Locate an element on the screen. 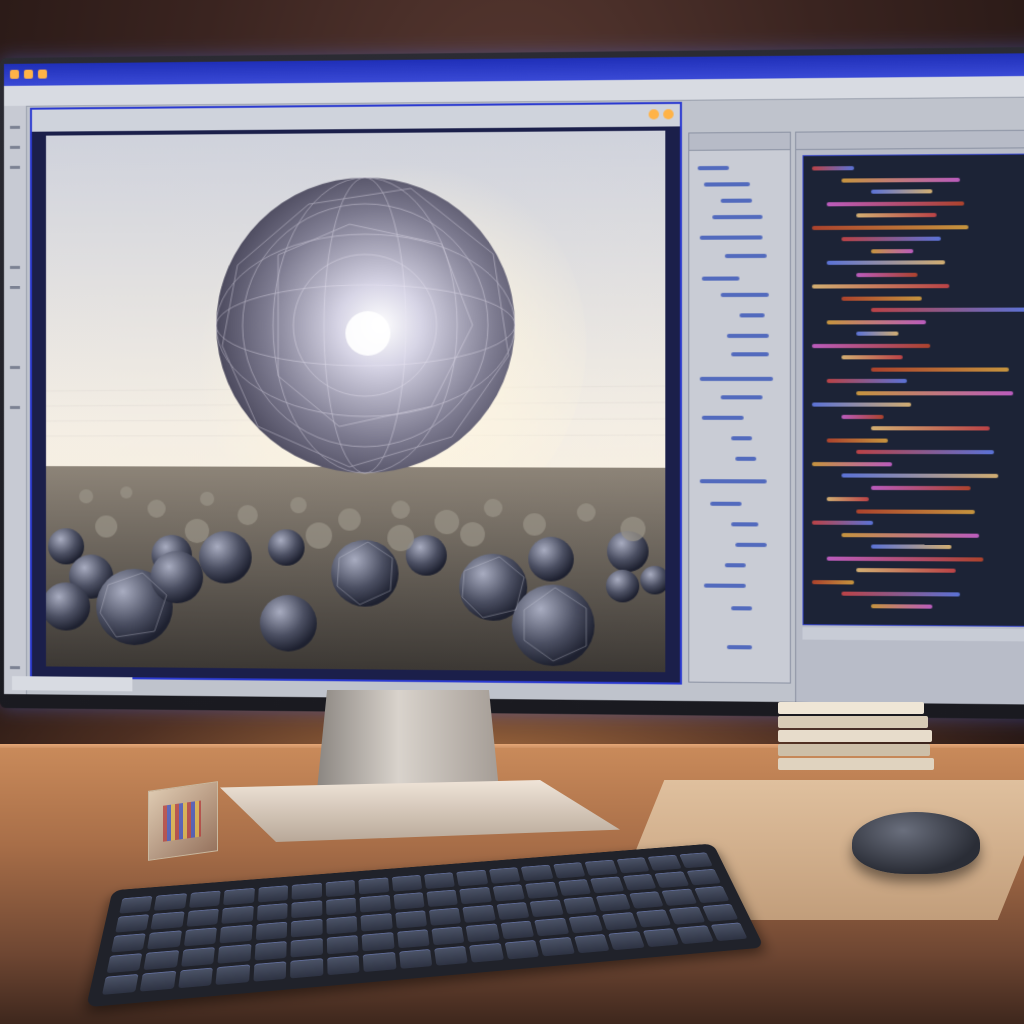 Image resolution: width=1024 pixels, height=1024 pixels. window-control-icon is located at coordinates (14, 74).